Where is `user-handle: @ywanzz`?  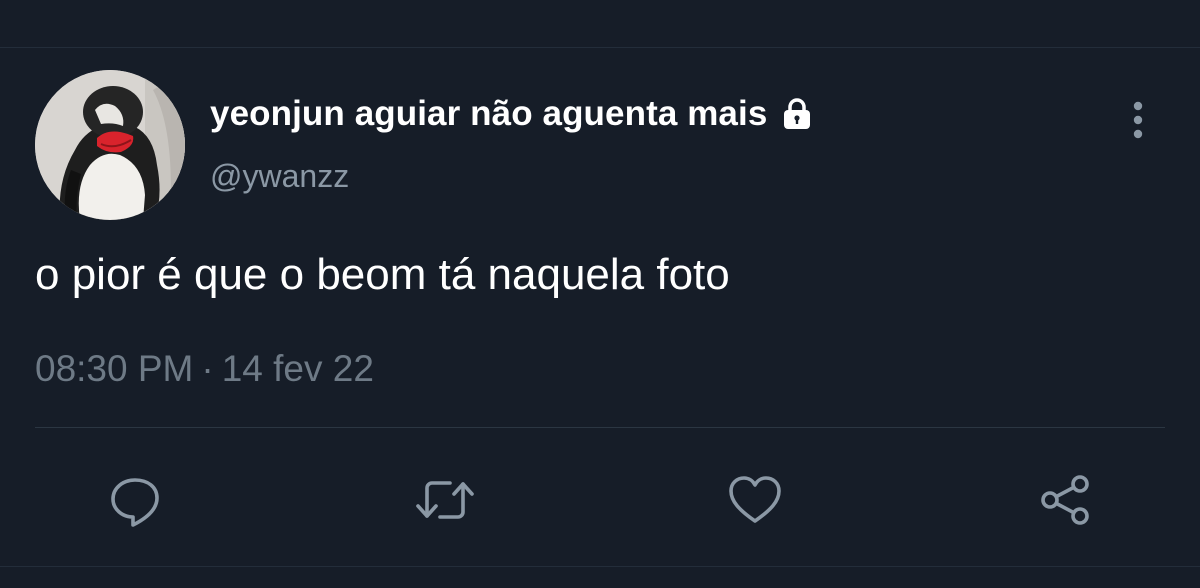 user-handle: @ywanzz is located at coordinates (279, 176).